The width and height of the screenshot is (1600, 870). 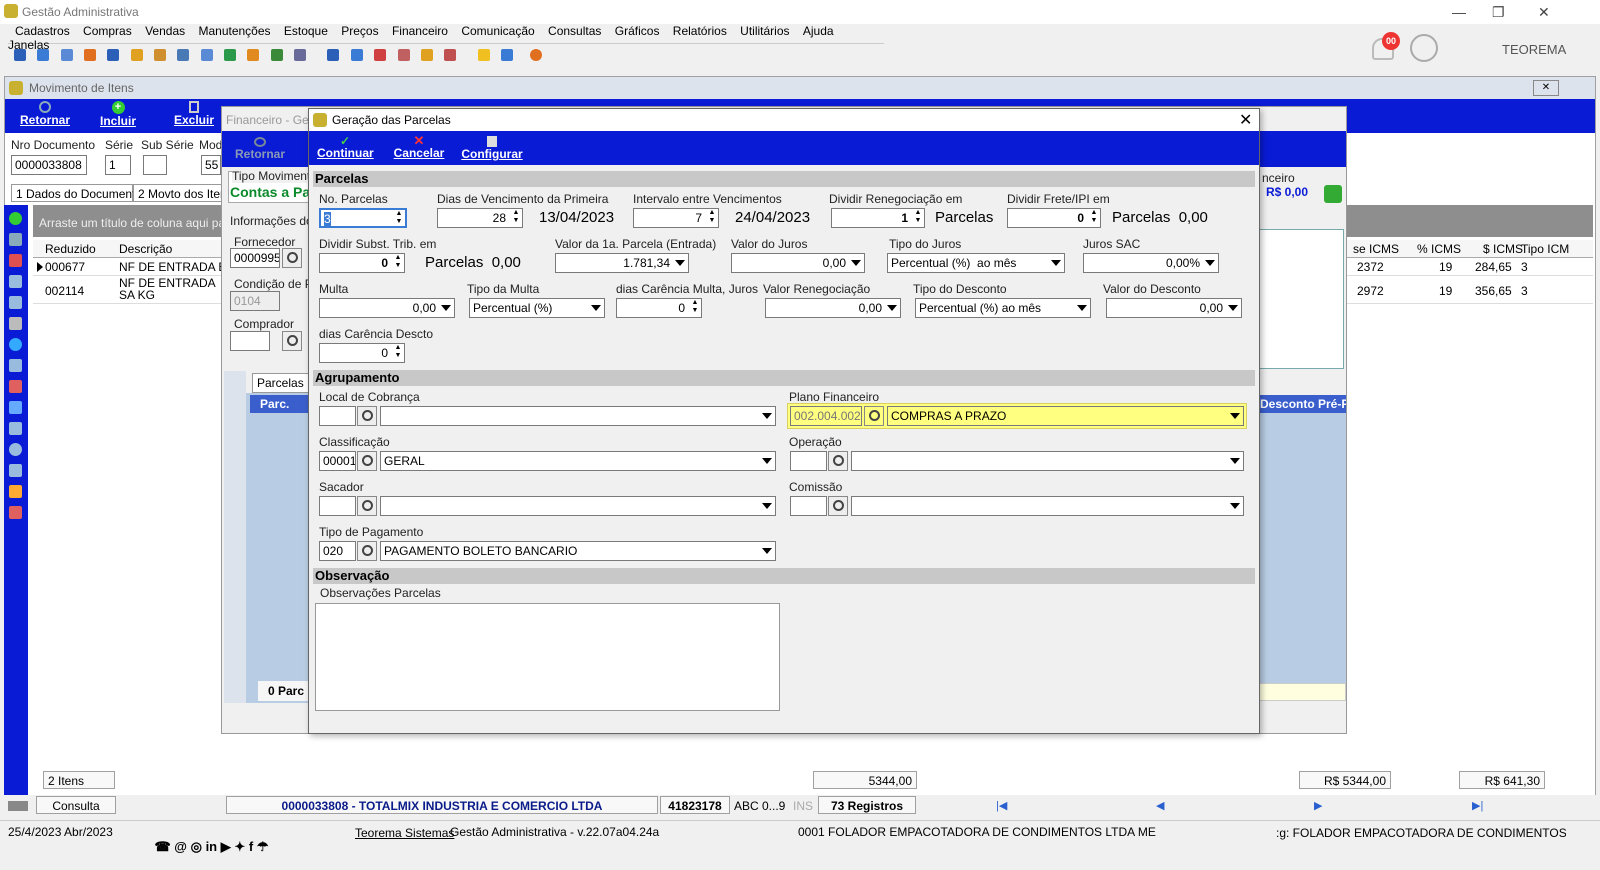 I want to click on incluir-button: + Incluir, so click(x=118, y=114).